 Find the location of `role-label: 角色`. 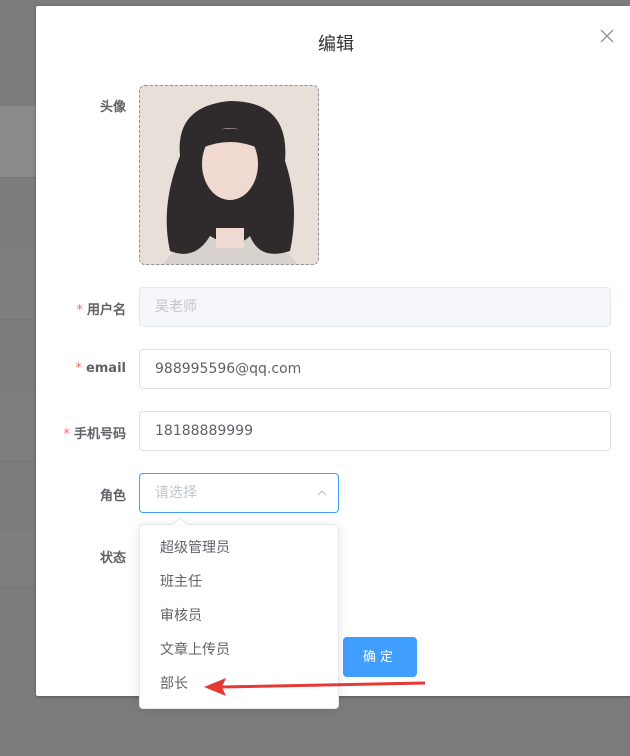

role-label: 角色 is located at coordinates (112, 496).